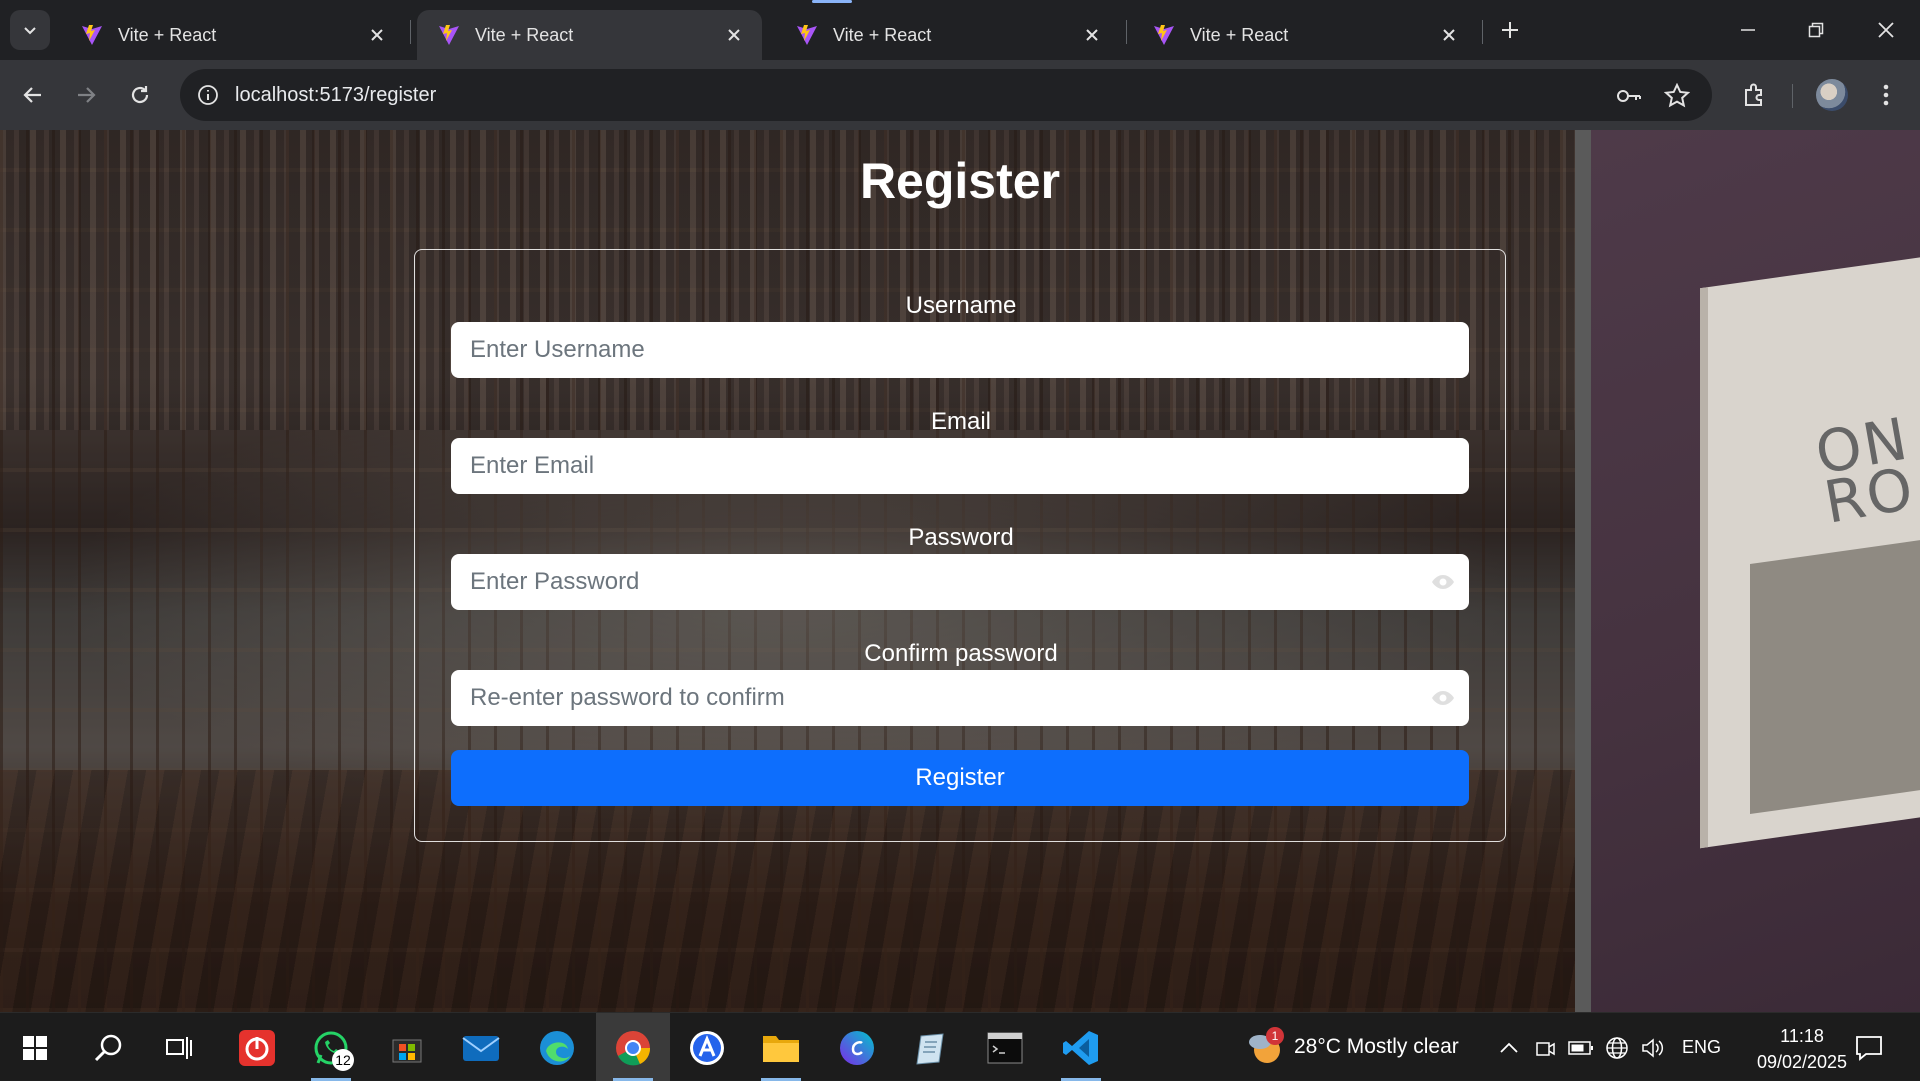  I want to click on forward-button, so click(86, 95).